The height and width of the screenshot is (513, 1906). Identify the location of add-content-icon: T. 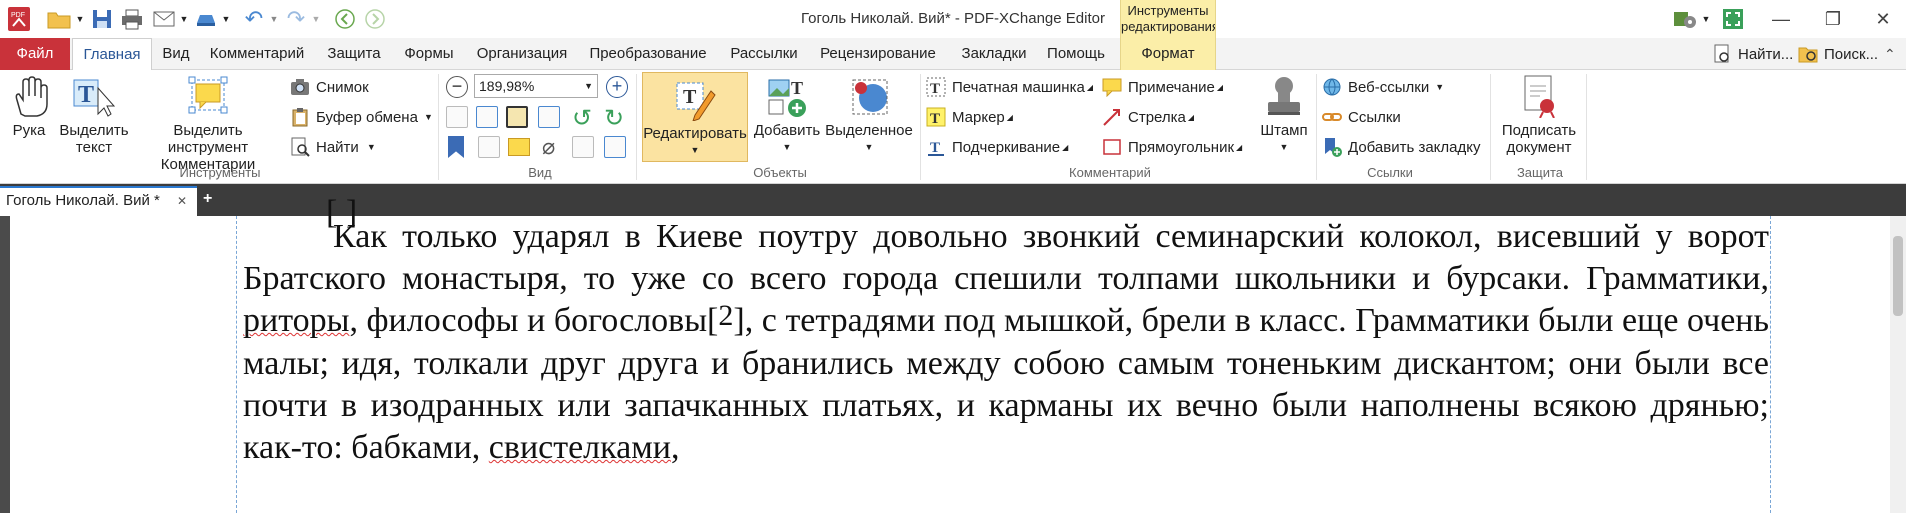
(787, 96).